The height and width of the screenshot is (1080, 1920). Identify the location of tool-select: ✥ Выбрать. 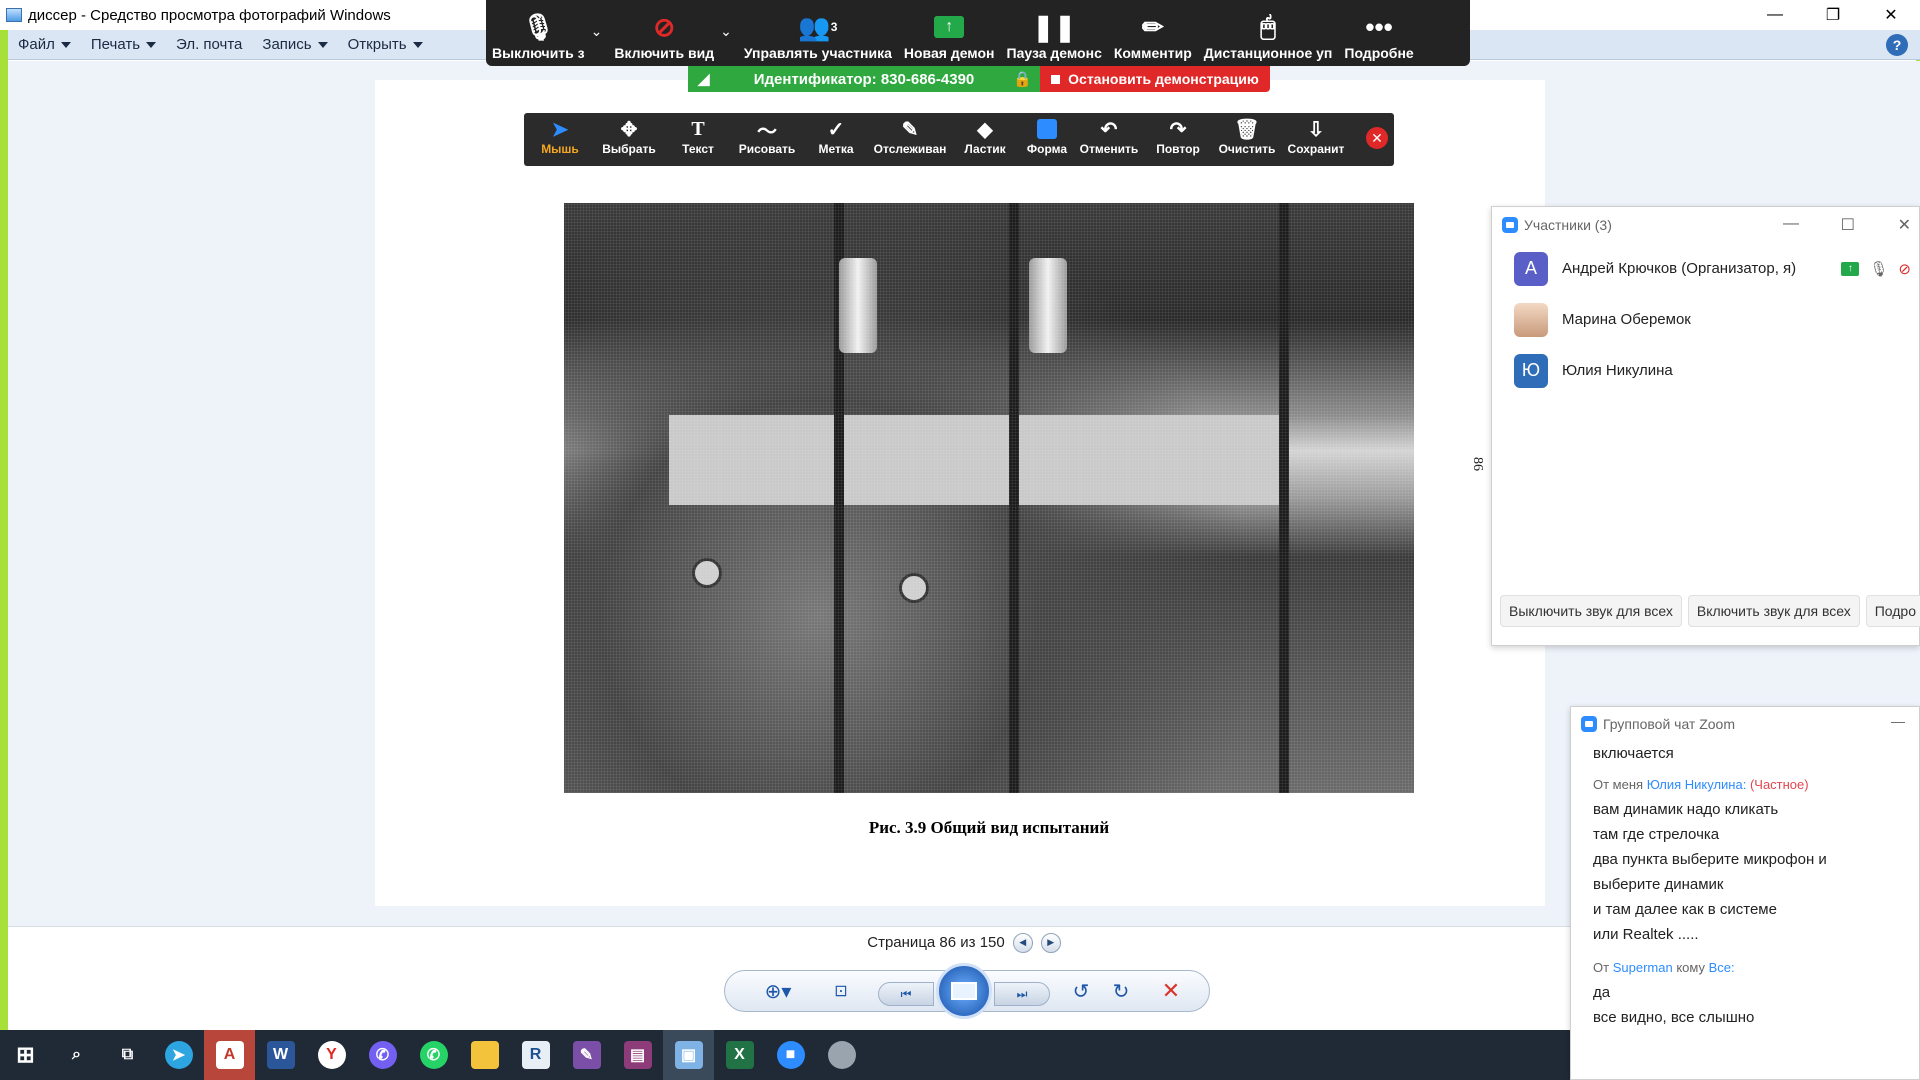
(629, 136).